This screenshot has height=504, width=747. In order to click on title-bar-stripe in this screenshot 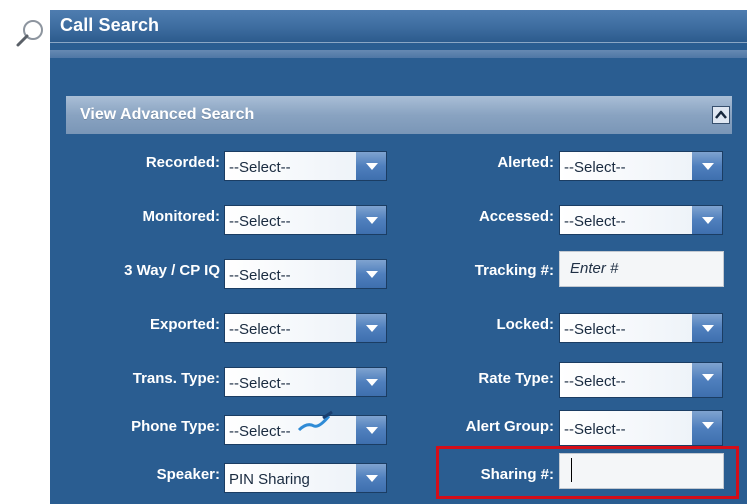, I will do `click(398, 54)`.